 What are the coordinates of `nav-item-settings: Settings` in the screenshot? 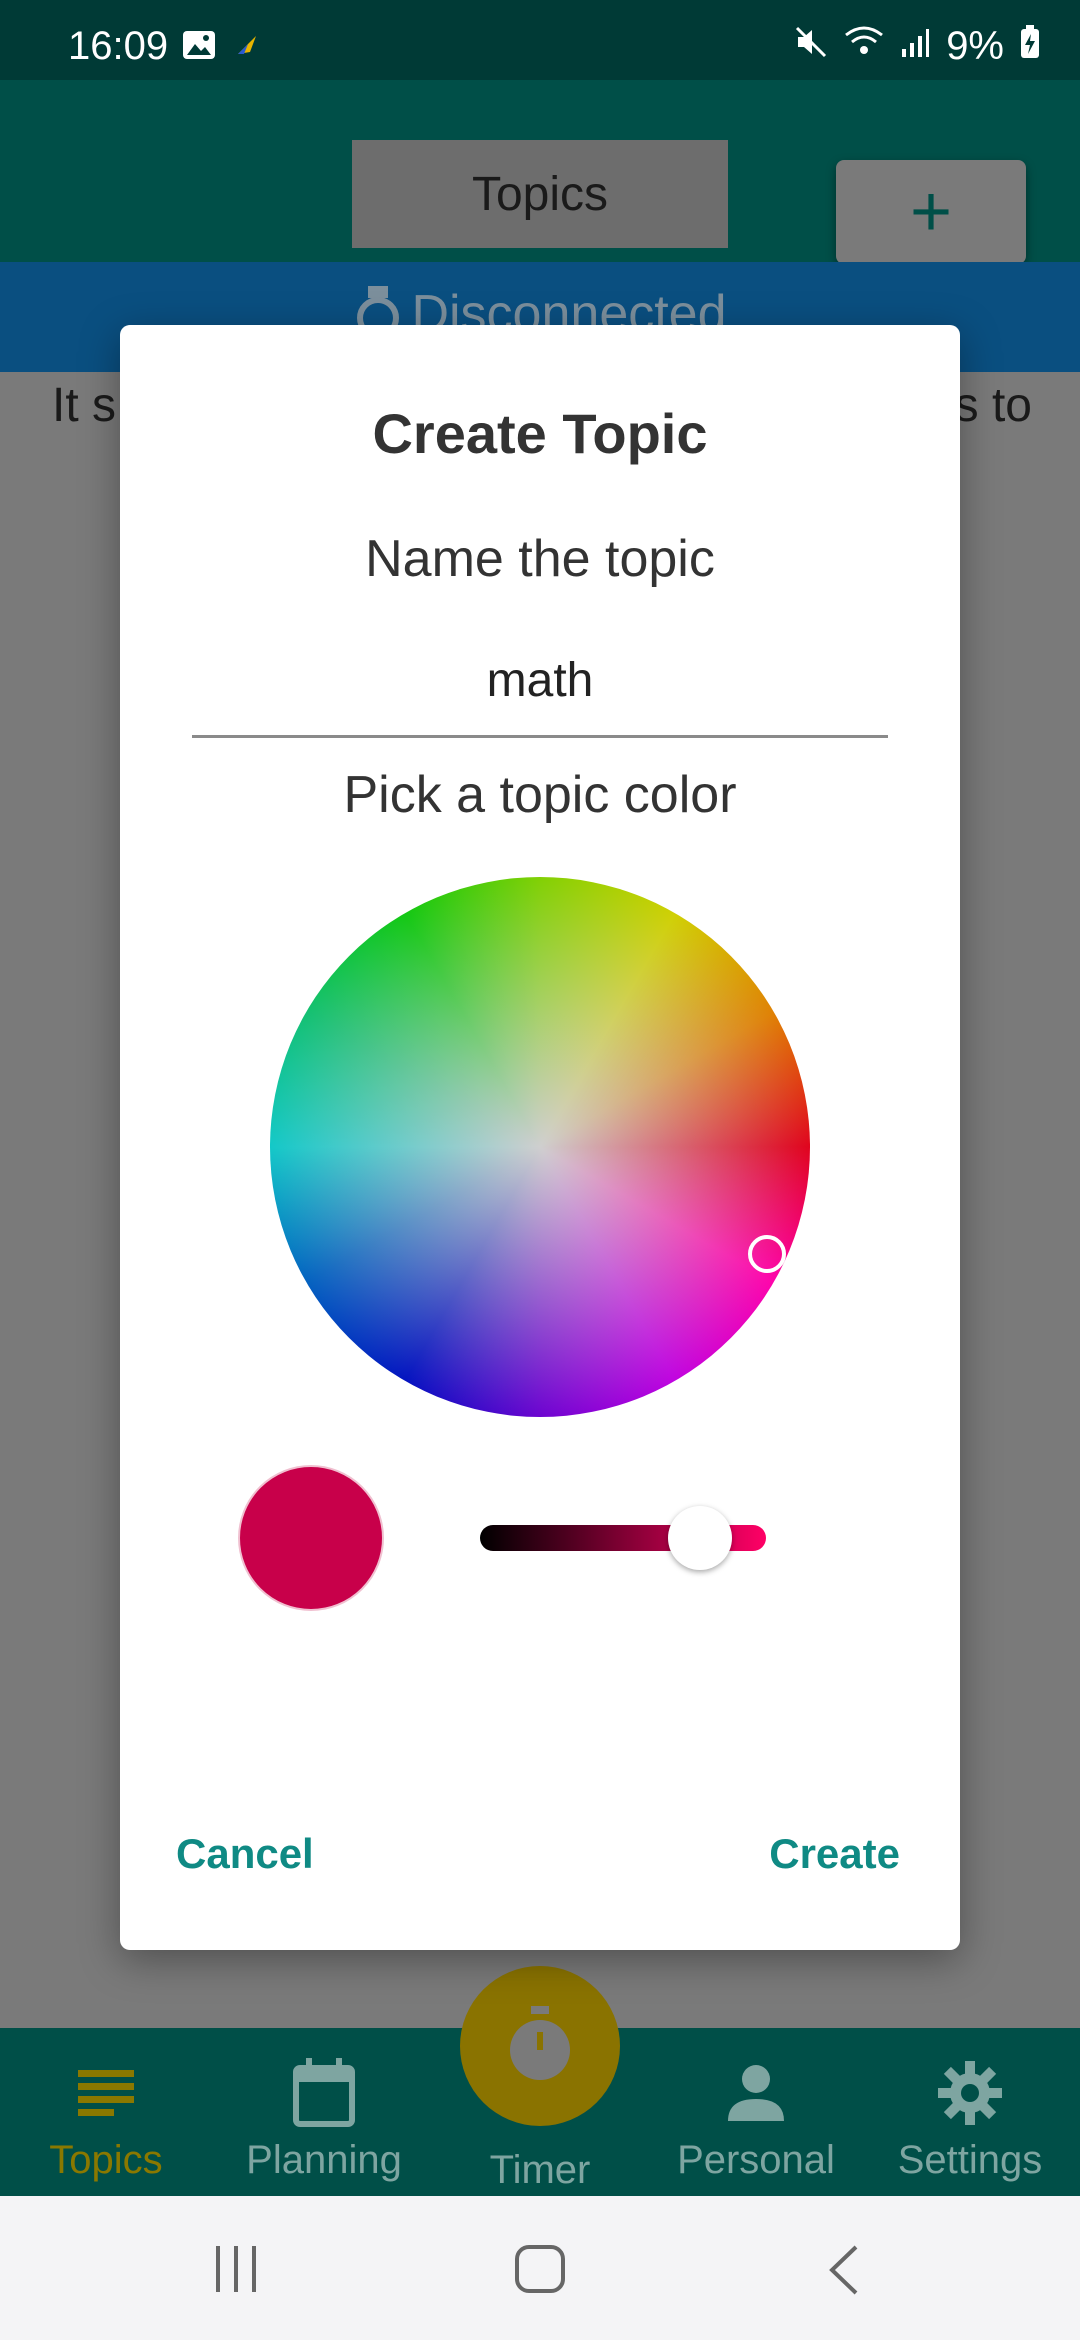 It's located at (970, 2120).